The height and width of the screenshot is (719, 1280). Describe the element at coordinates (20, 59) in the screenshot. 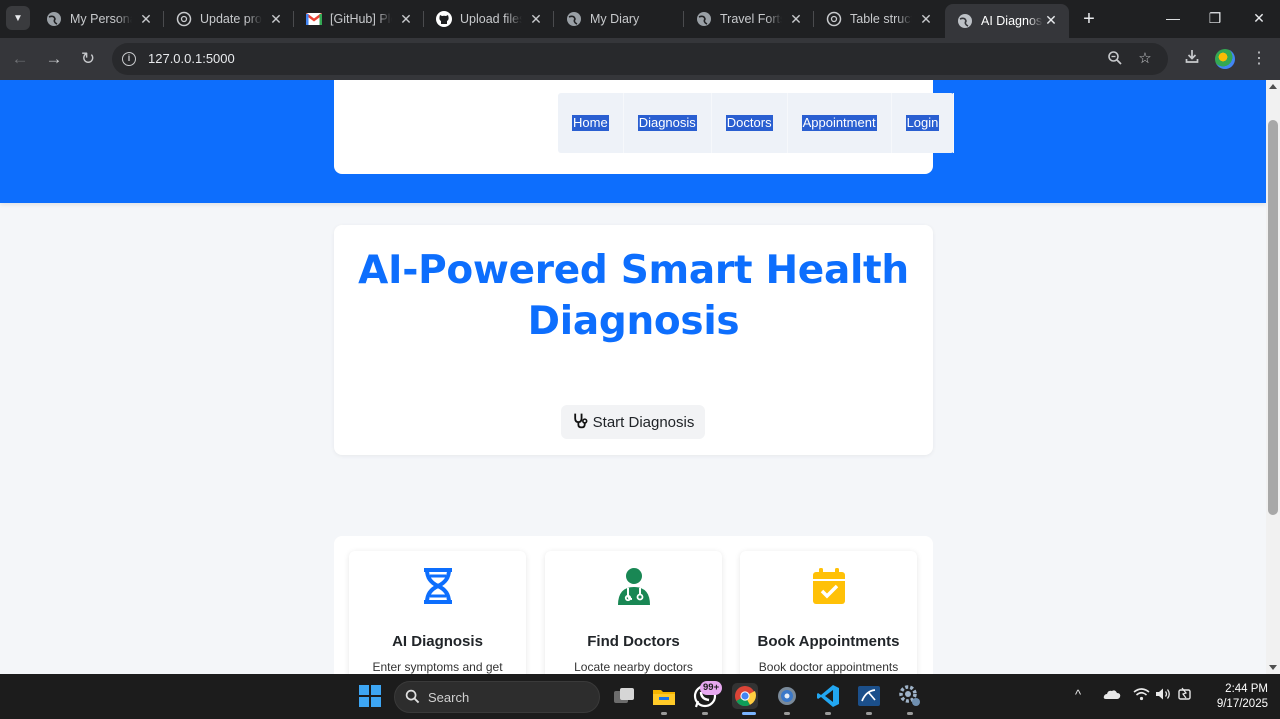

I see `back-button: ←` at that location.